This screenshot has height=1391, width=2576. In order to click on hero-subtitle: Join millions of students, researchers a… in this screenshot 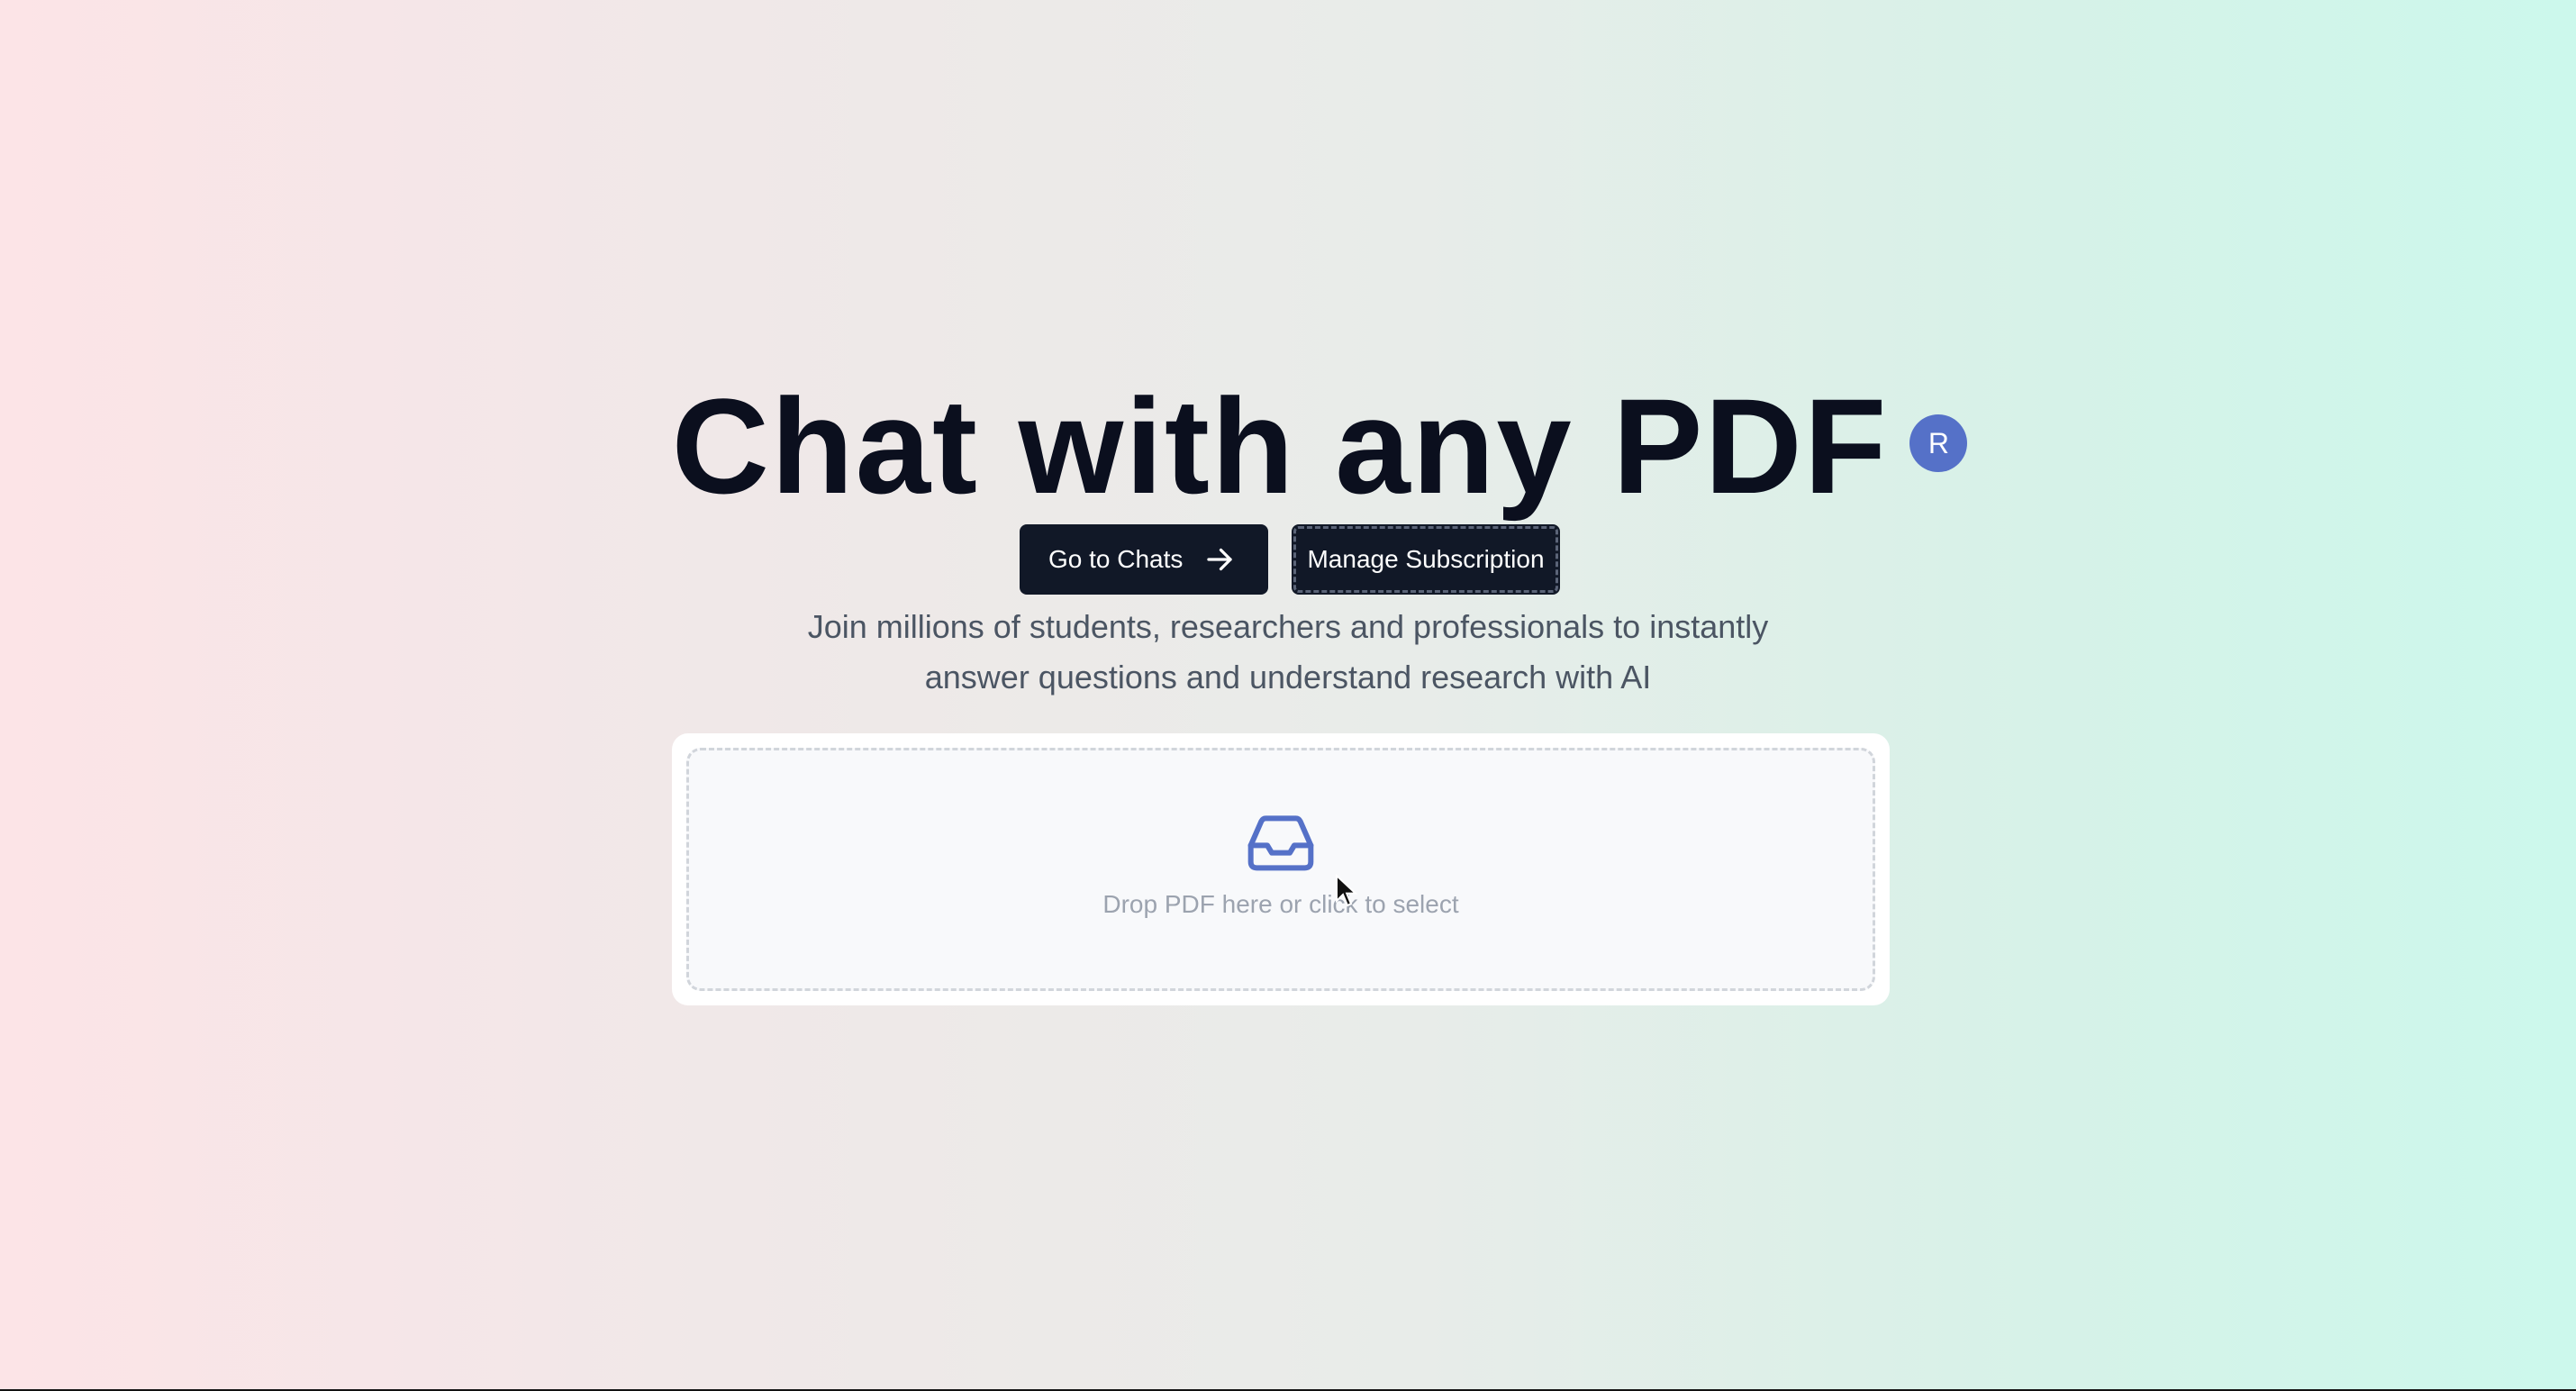, I will do `click(1288, 653)`.